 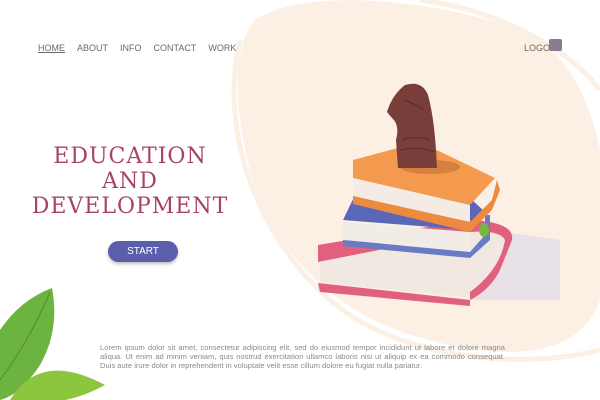 I want to click on nav-info: INFO, so click(x=131, y=48).